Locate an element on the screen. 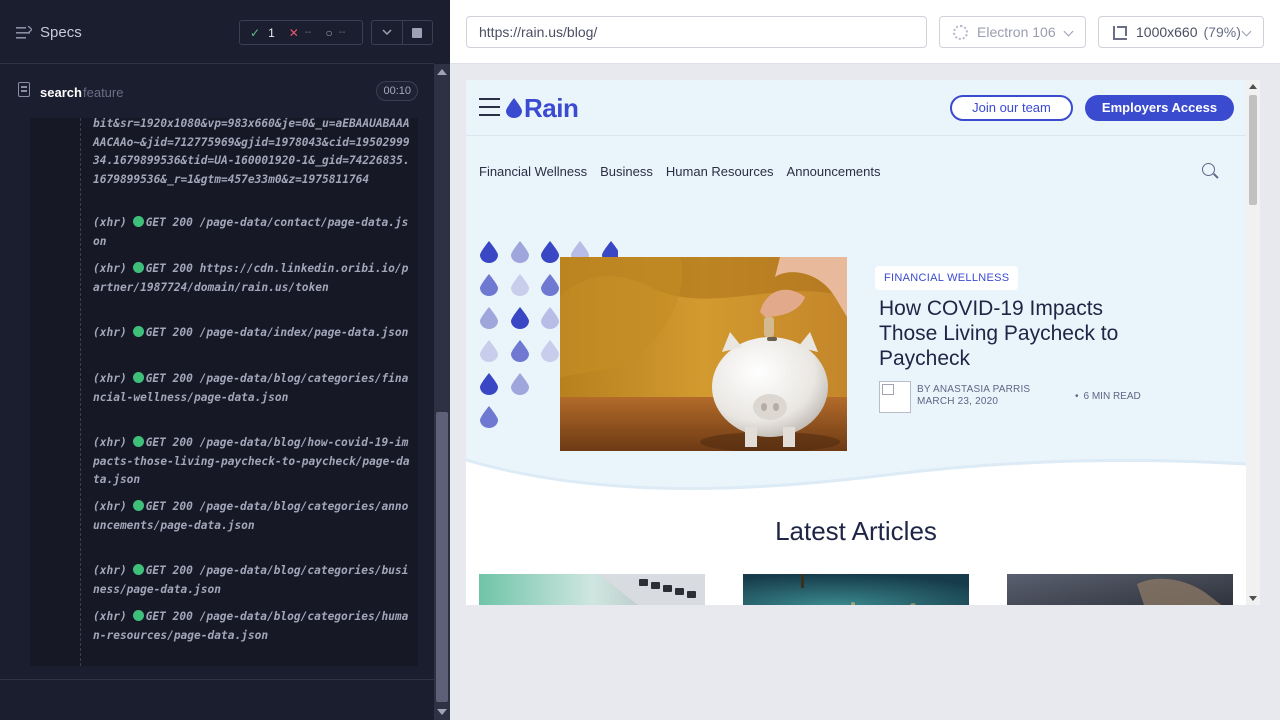 The width and height of the screenshot is (1280, 720). electron-icon is located at coordinates (960, 32).